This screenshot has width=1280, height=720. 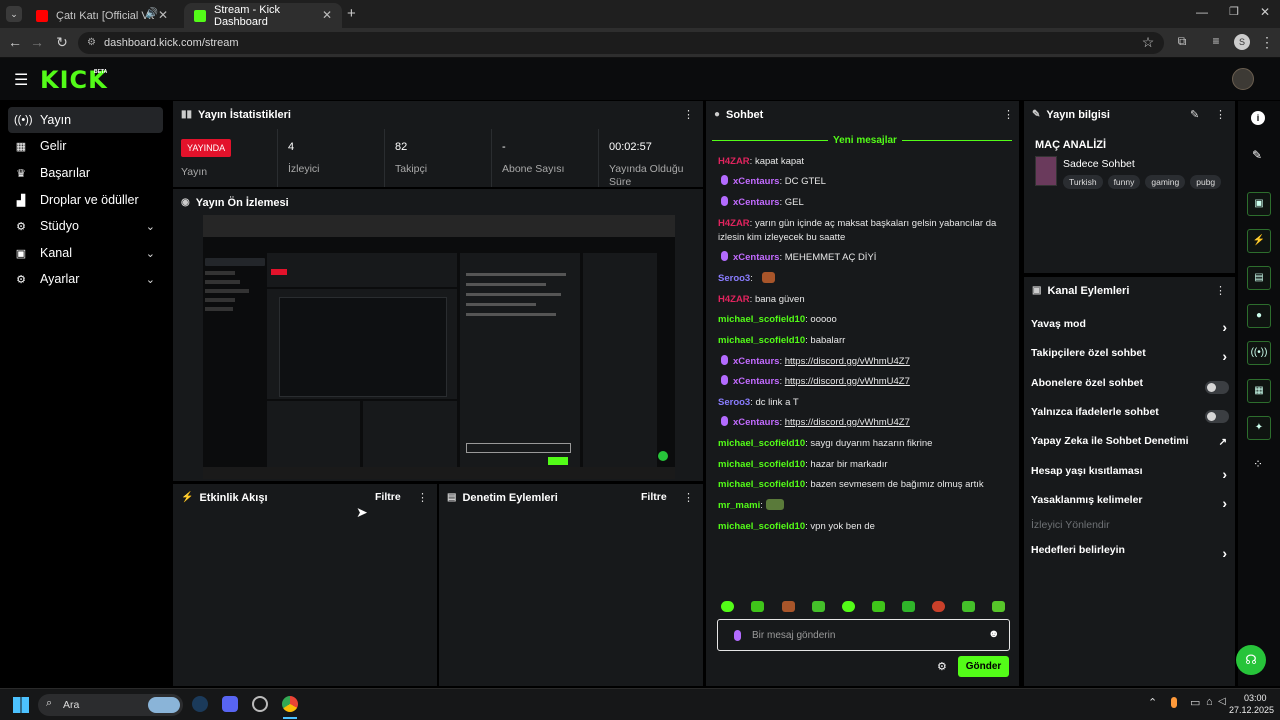 What do you see at coordinates (1131, 504) in the screenshot?
I see `channel-action-banned-words: Yasaklanmış kelimeler ›` at bounding box center [1131, 504].